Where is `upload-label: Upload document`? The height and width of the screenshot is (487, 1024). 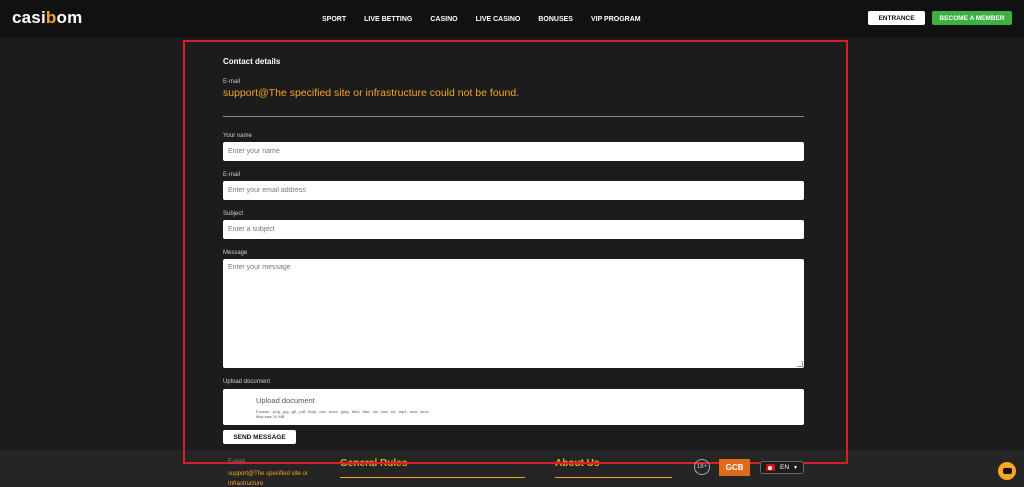
upload-label: Upload document is located at coordinates (247, 382).